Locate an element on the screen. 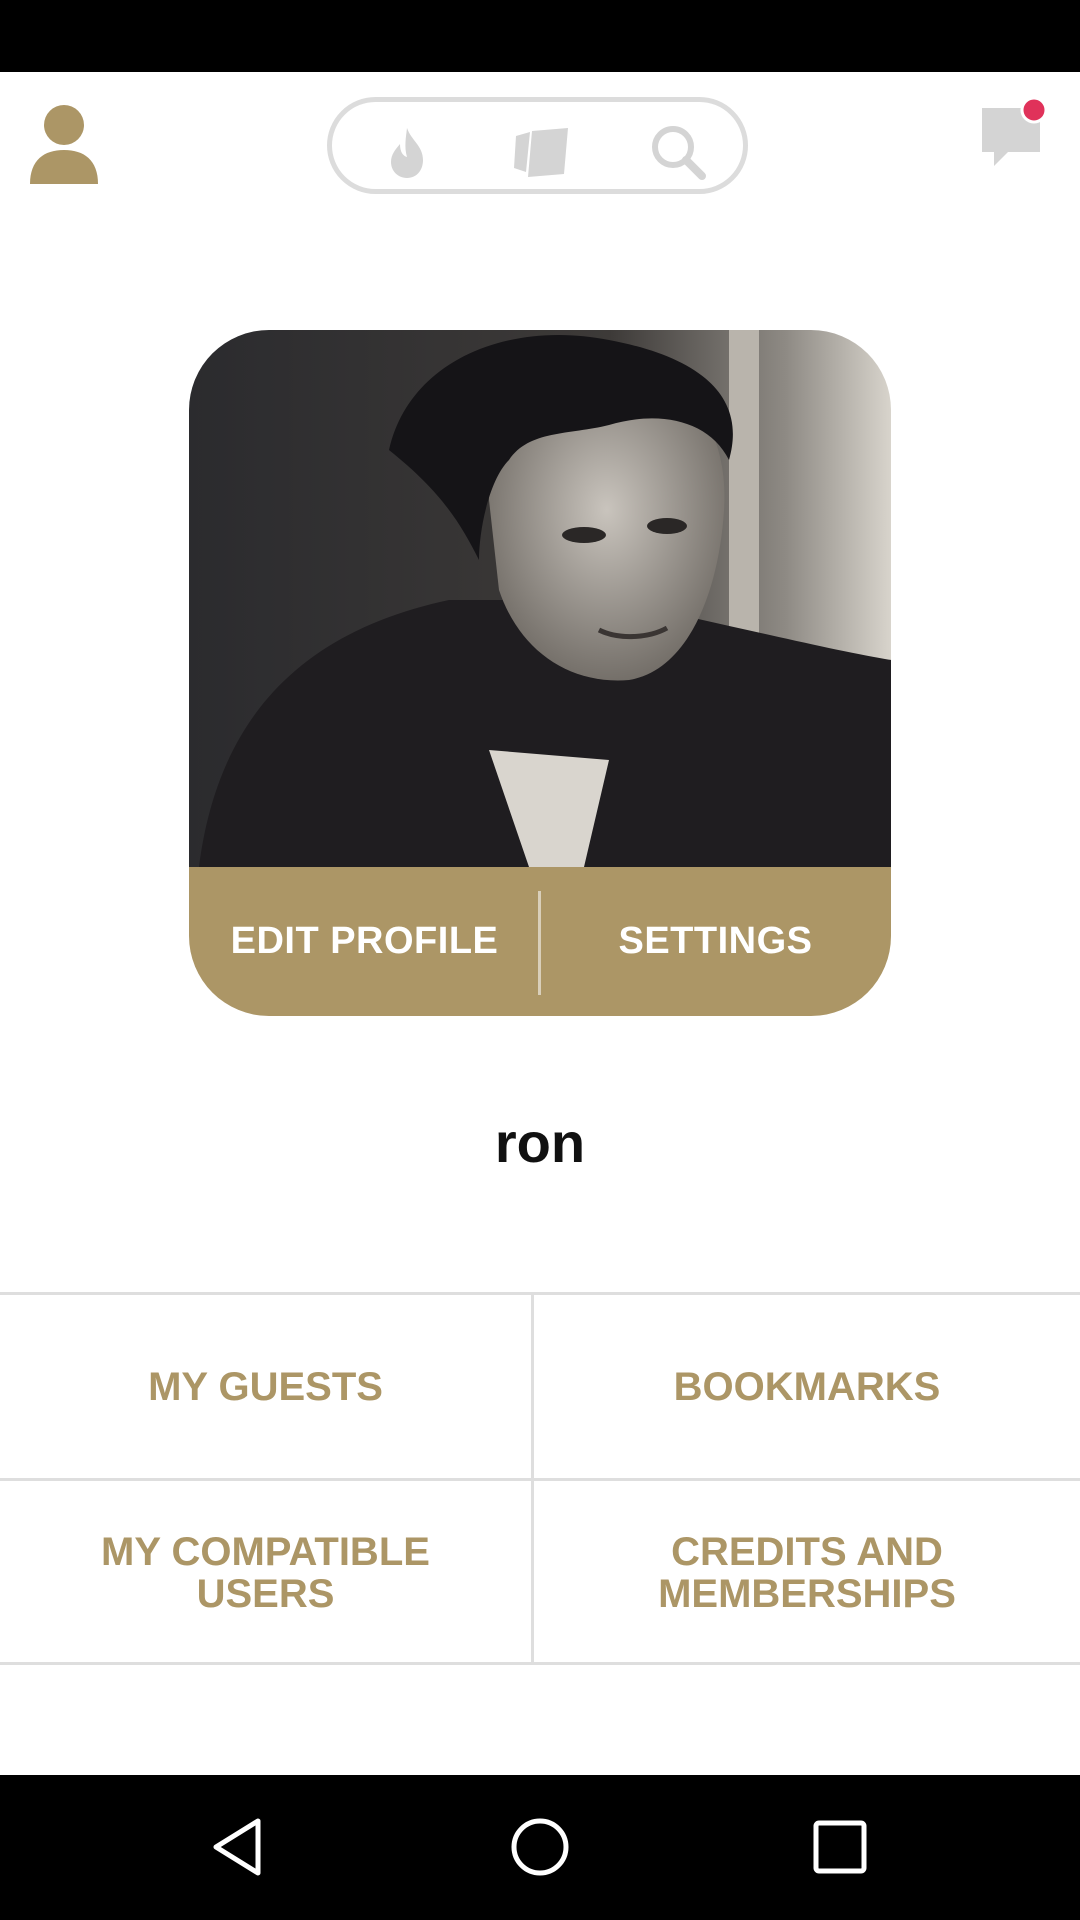 The image size is (1080, 1920). card-actions: EDIT PROFILE SETTINGS is located at coordinates (540, 941).